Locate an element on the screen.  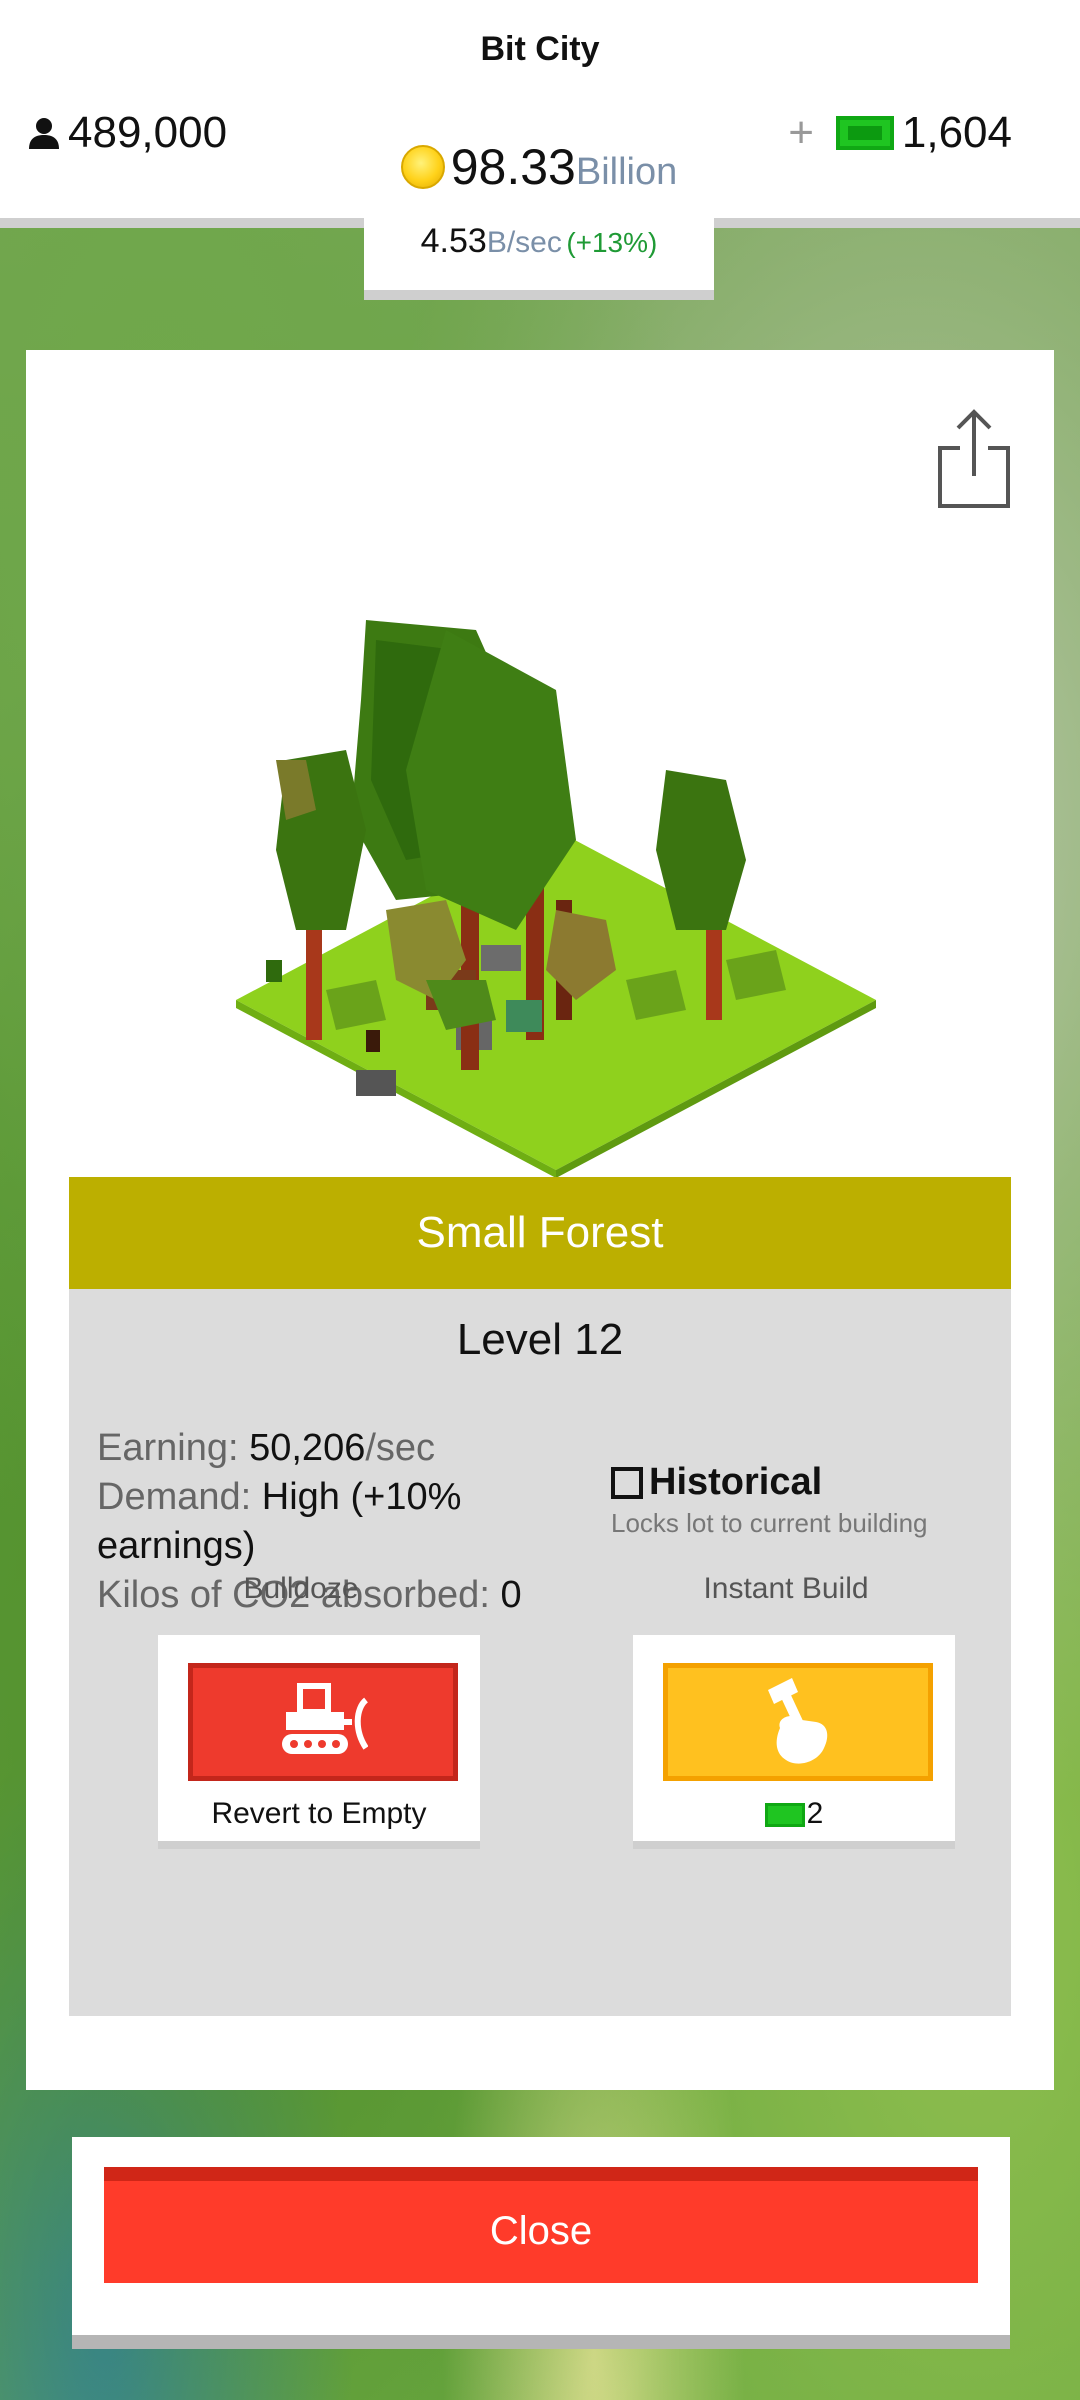
bulldoze-action: Revert to Empty is located at coordinates (319, 1742).